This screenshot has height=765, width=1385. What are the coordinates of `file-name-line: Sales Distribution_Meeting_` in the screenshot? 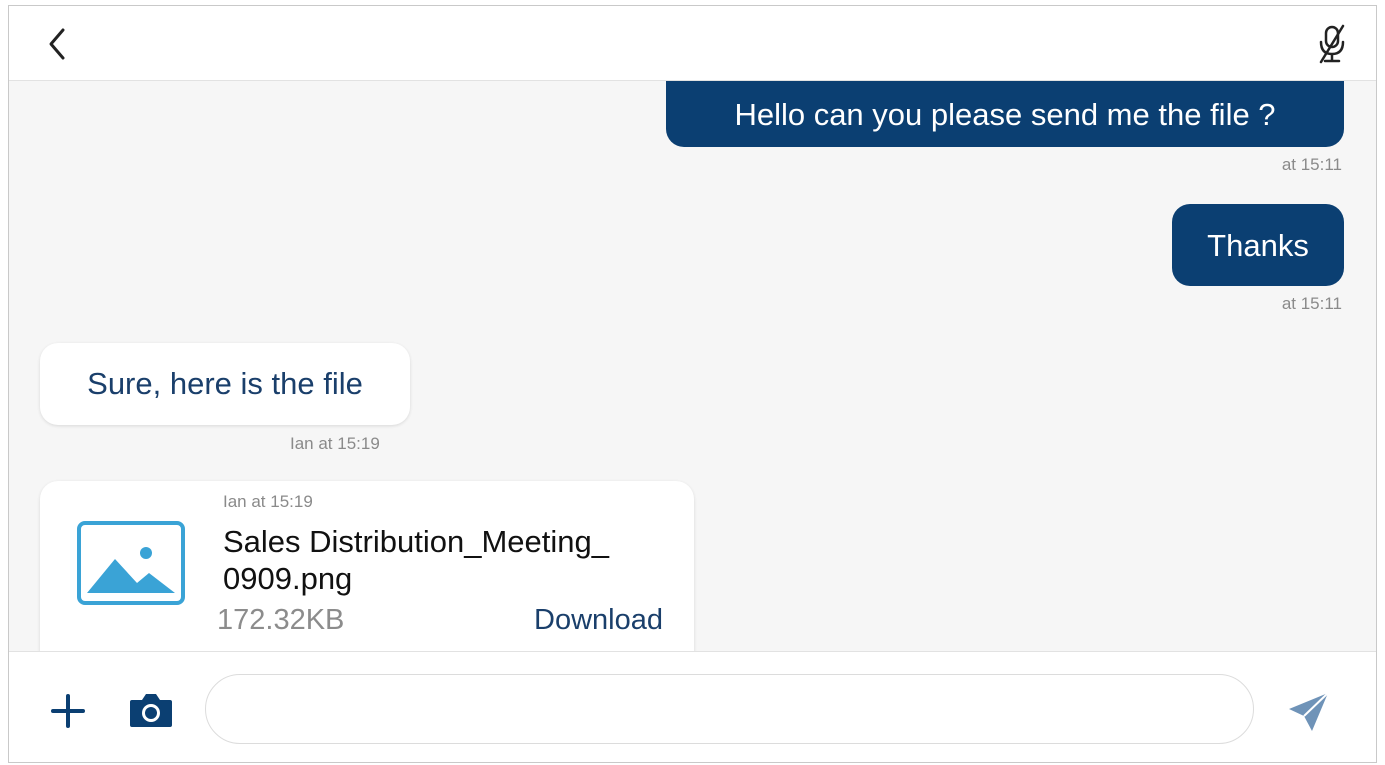 It's located at (416, 541).